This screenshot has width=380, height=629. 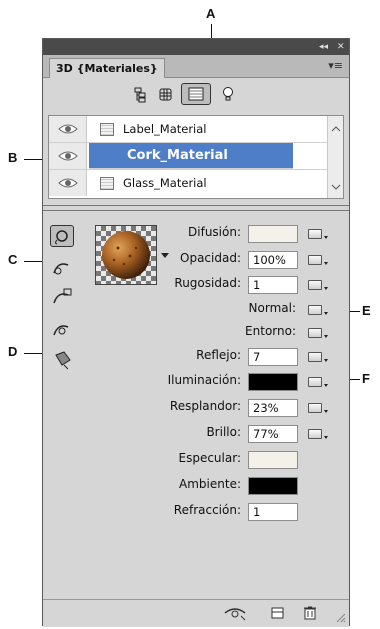 I want to click on diffuse-texture-arrow, so click(x=326, y=237).